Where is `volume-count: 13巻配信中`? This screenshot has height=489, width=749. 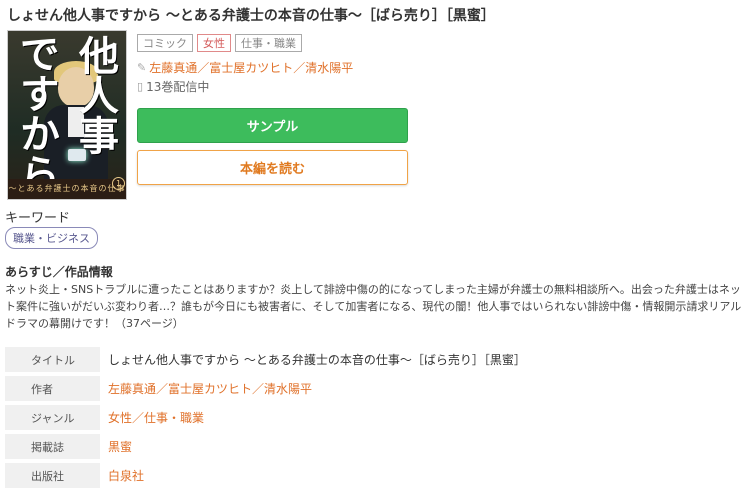
volume-count: 13巻配信中 is located at coordinates (178, 87).